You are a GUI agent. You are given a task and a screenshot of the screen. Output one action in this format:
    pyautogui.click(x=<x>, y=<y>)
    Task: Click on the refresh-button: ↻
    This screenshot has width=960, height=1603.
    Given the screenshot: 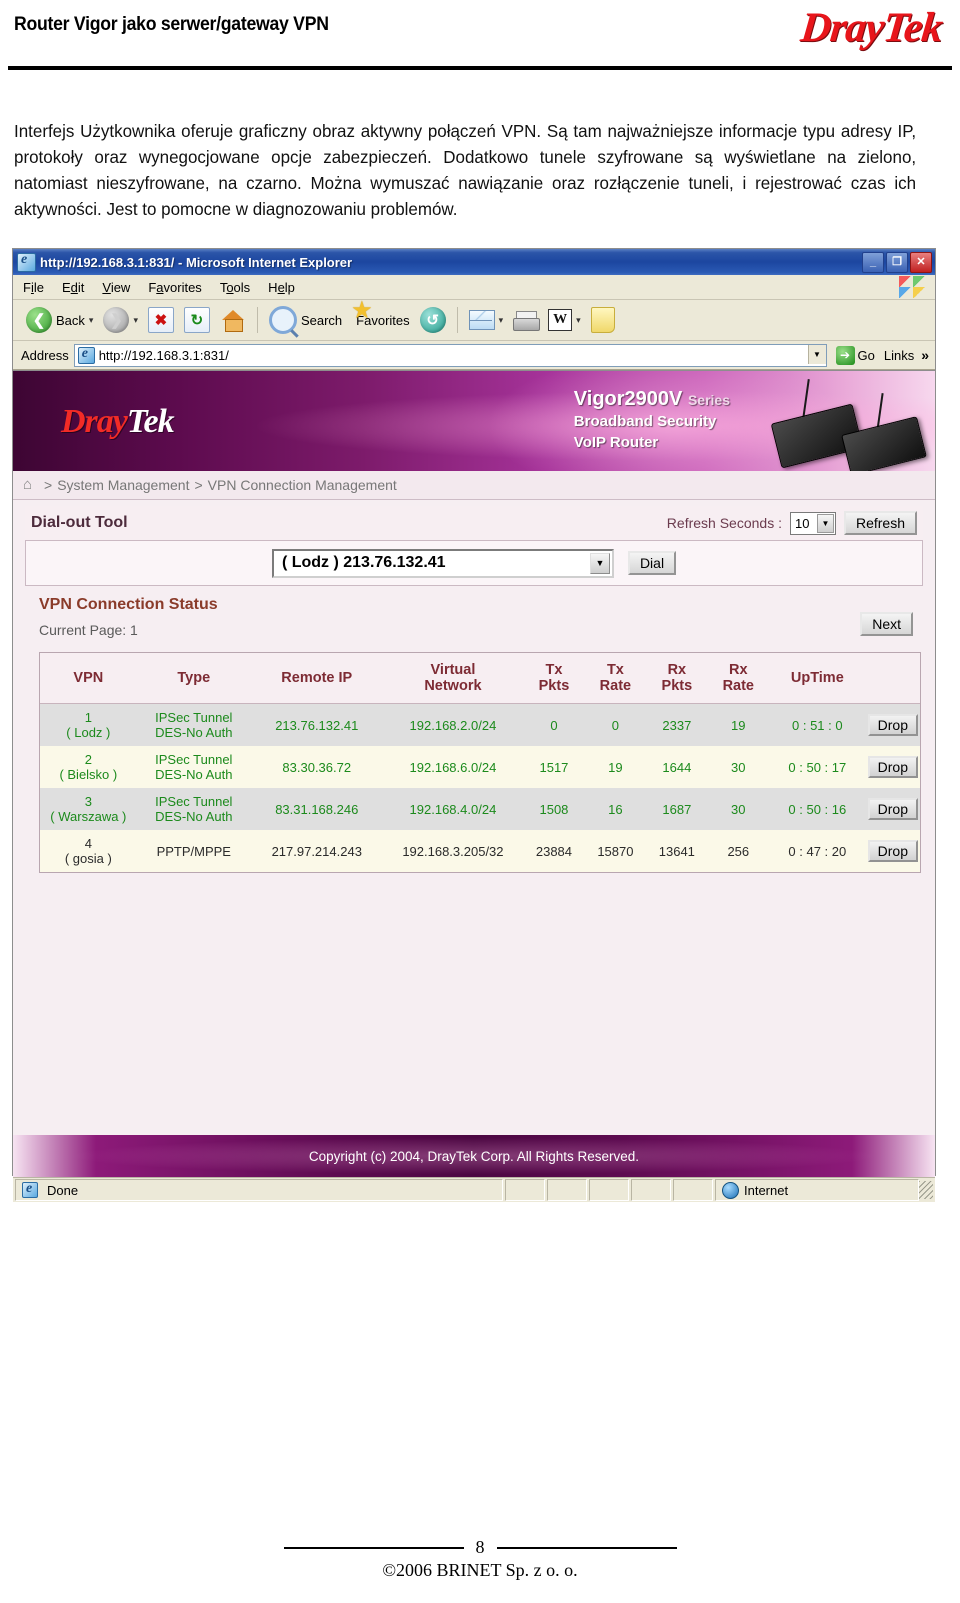 What is the action you would take?
    pyautogui.click(x=197, y=320)
    